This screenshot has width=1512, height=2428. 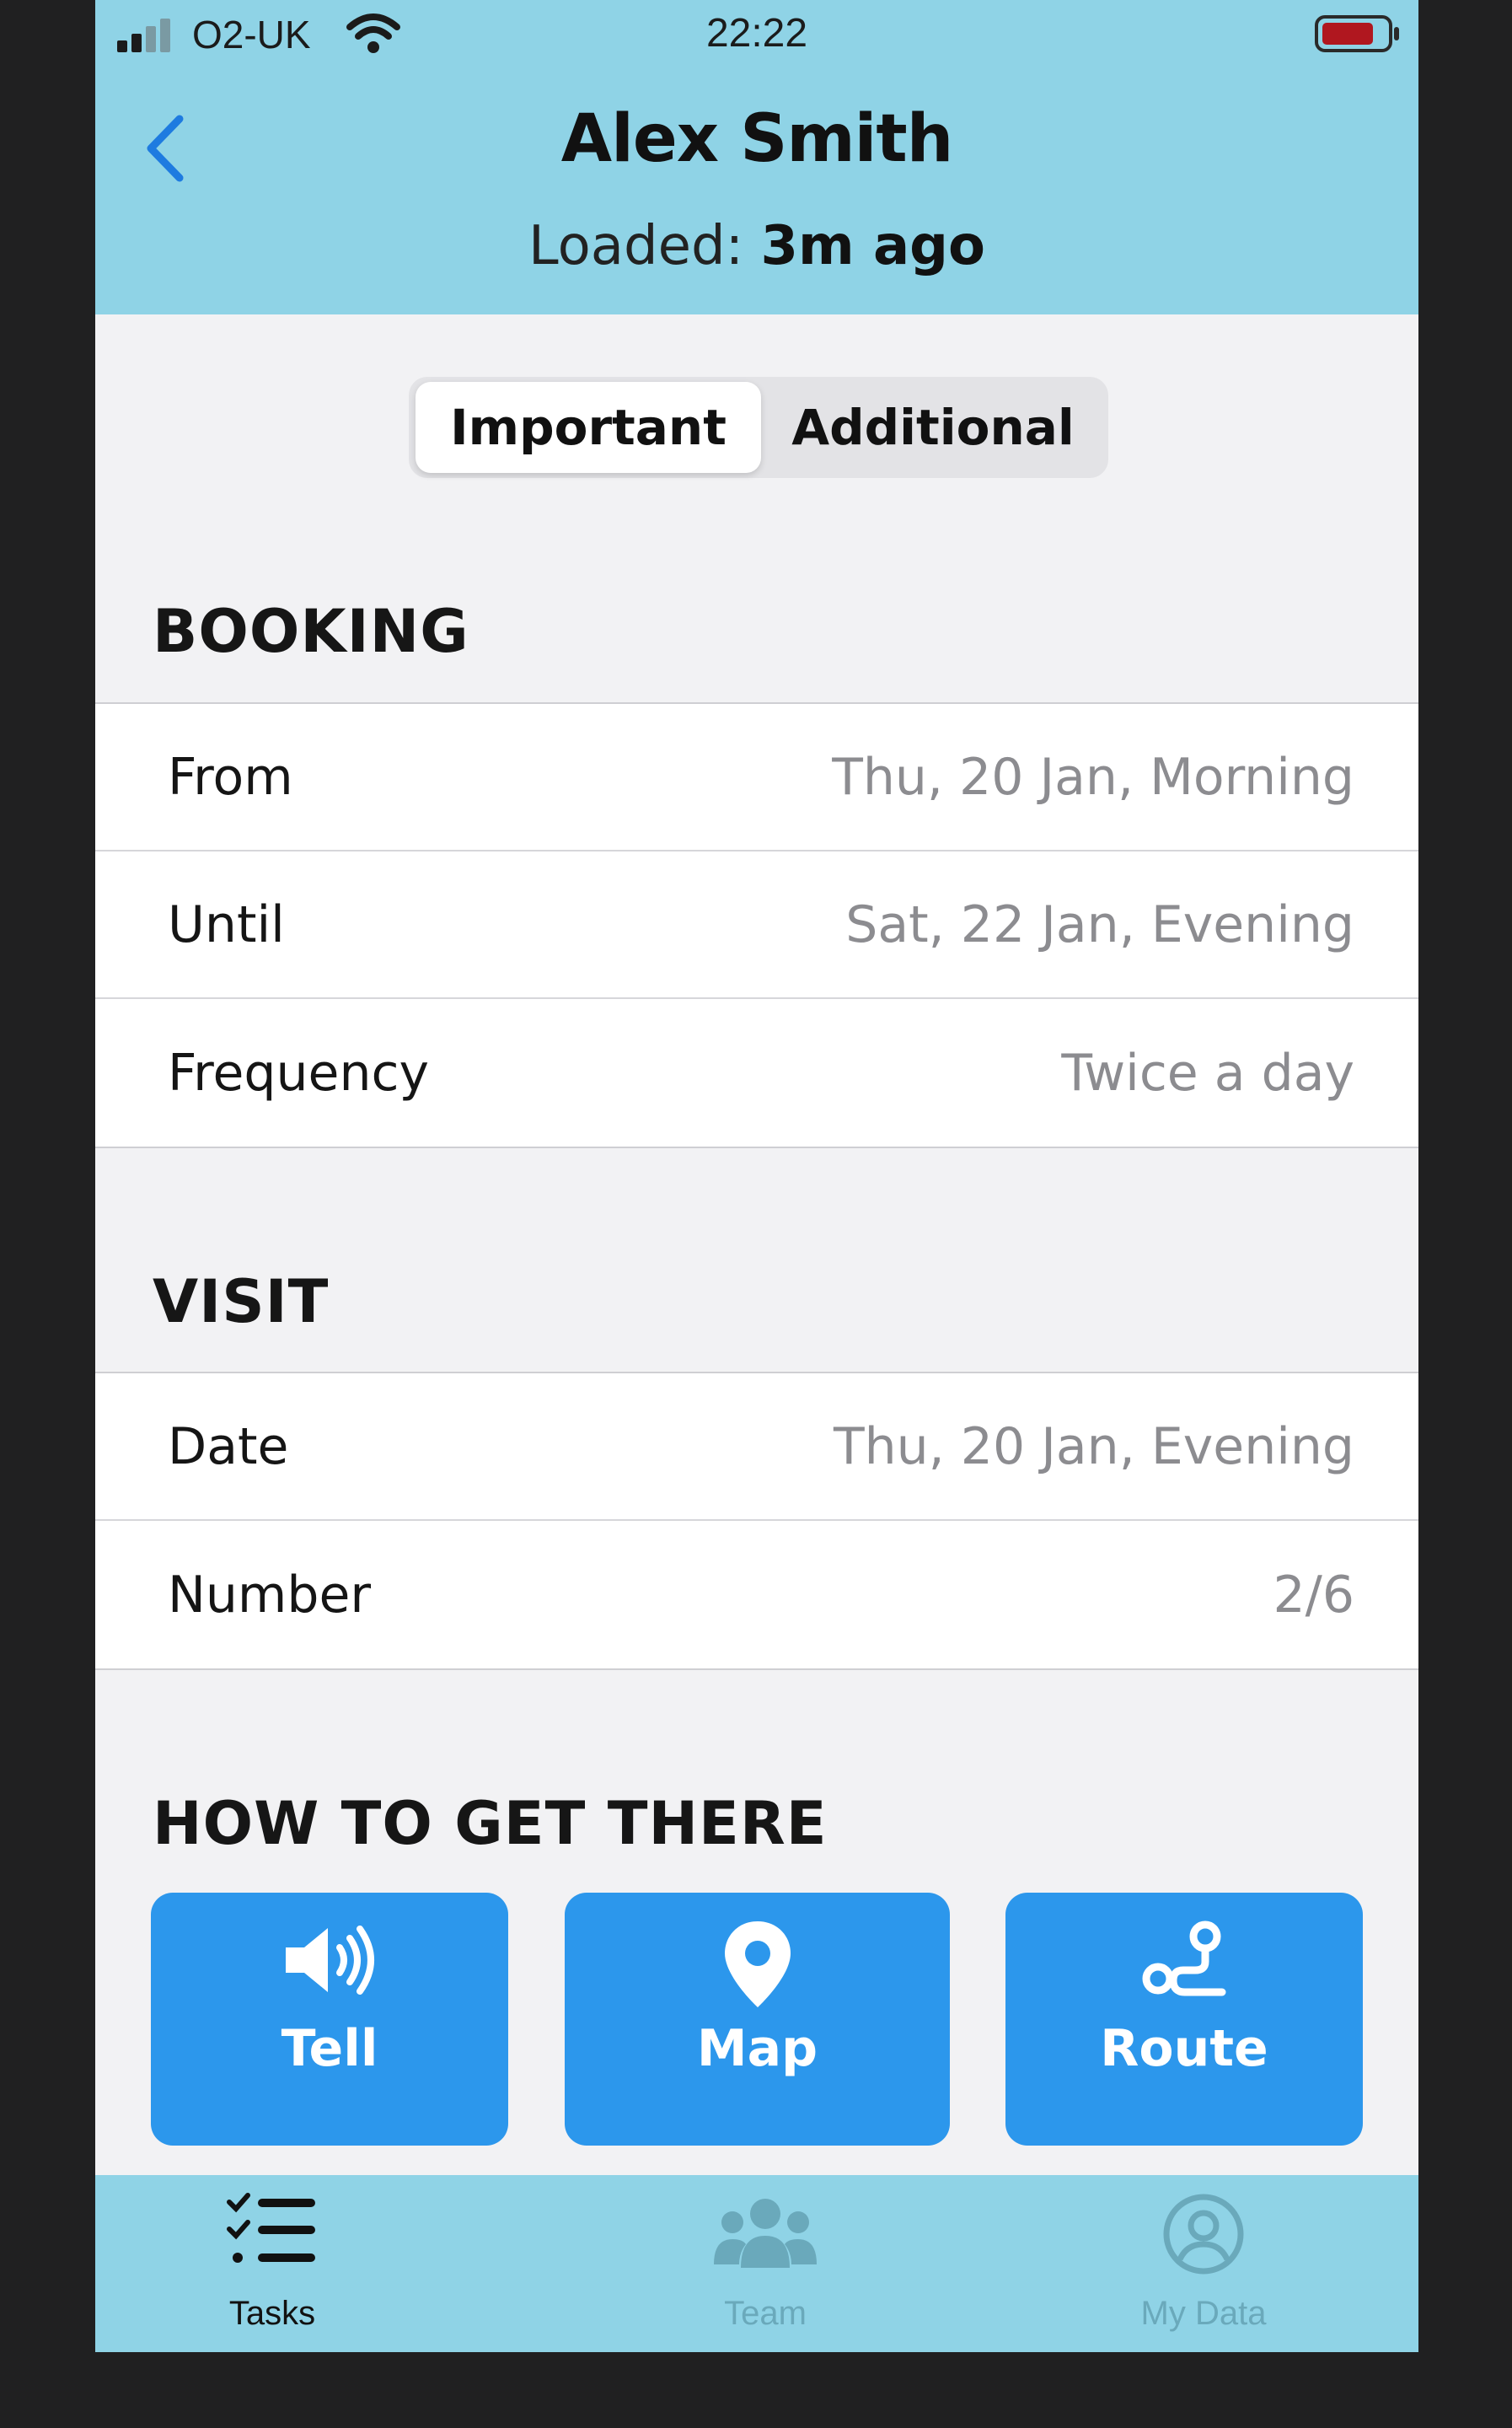 I want to click on header: O2-UK 22:22 Alex Smith Loaded: 3m ago, so click(x=756, y=157).